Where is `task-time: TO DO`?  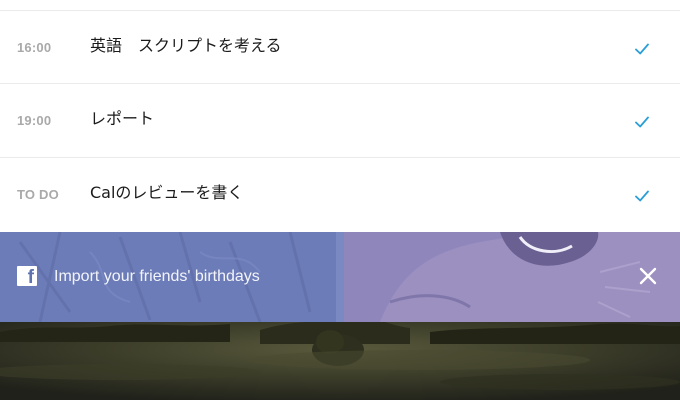 task-time: TO DO is located at coordinates (38, 194).